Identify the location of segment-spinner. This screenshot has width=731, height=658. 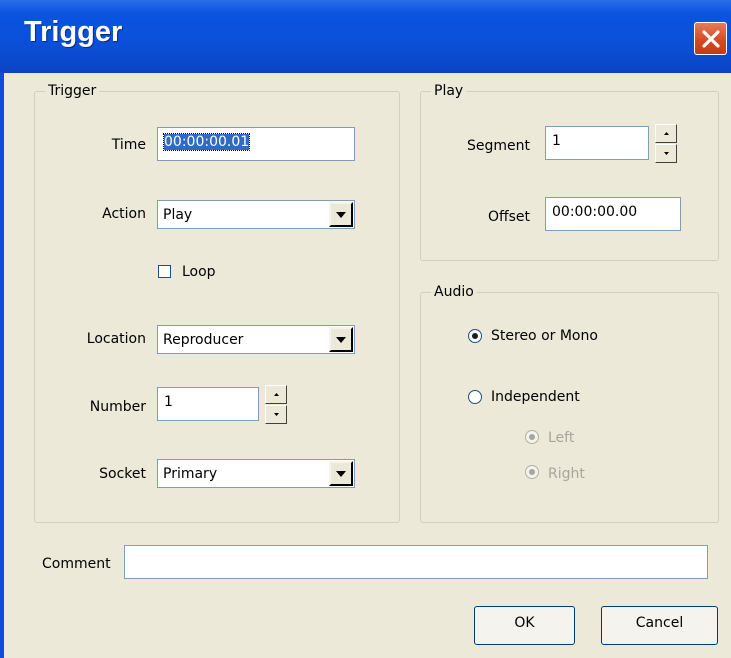
(666, 144).